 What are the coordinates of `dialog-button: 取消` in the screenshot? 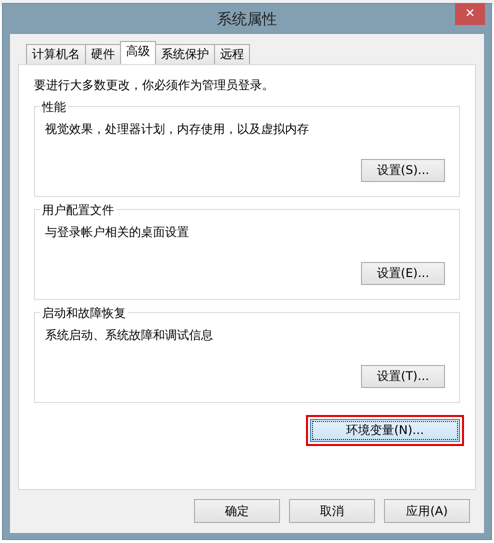 It's located at (332, 511).